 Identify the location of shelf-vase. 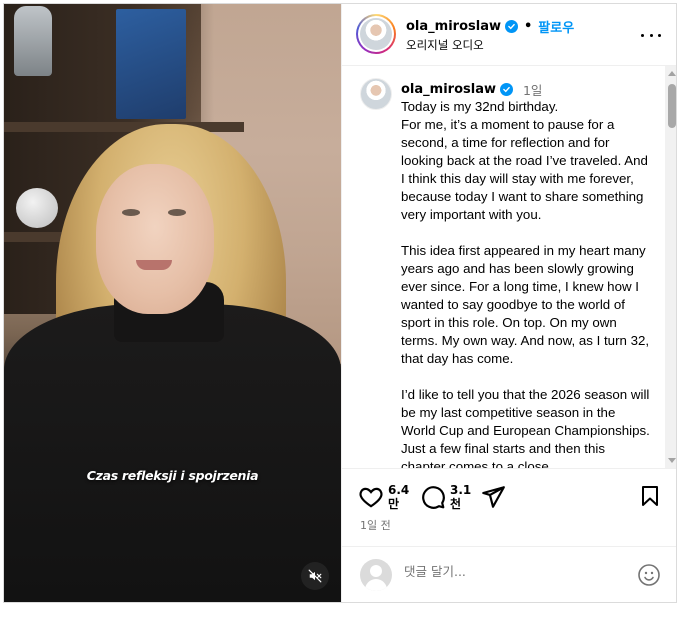
(37, 208).